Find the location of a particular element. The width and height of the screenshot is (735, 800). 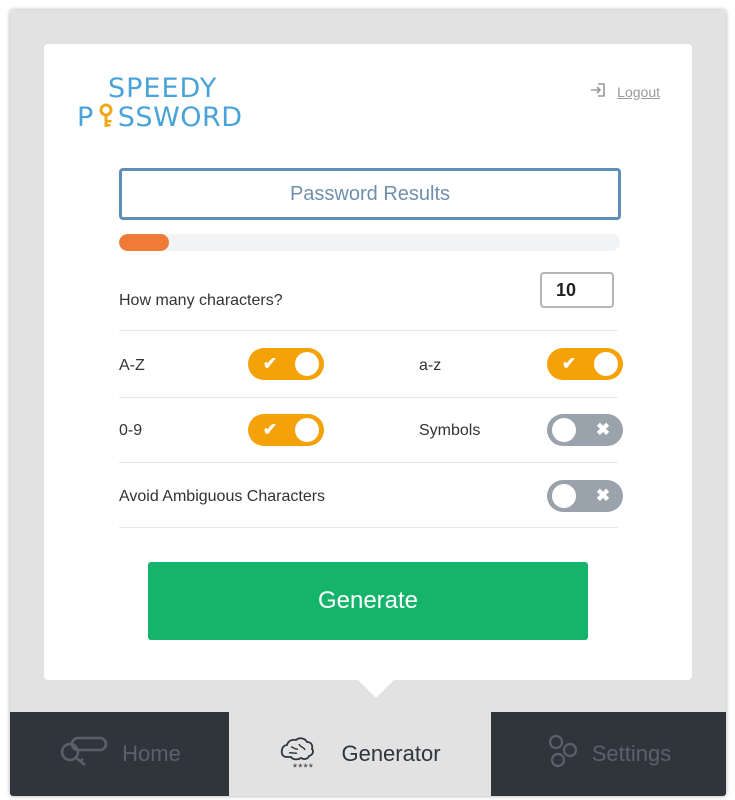

uppercase-toggle: ✔ is located at coordinates (286, 364).